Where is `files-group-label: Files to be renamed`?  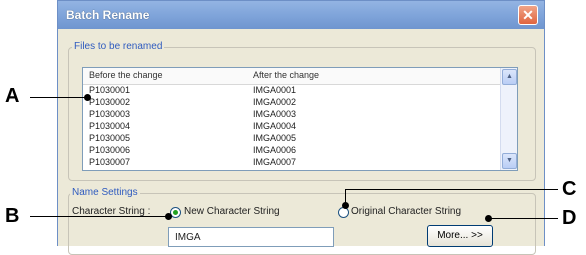
files-group-label: Files to be renamed is located at coordinates (118, 46).